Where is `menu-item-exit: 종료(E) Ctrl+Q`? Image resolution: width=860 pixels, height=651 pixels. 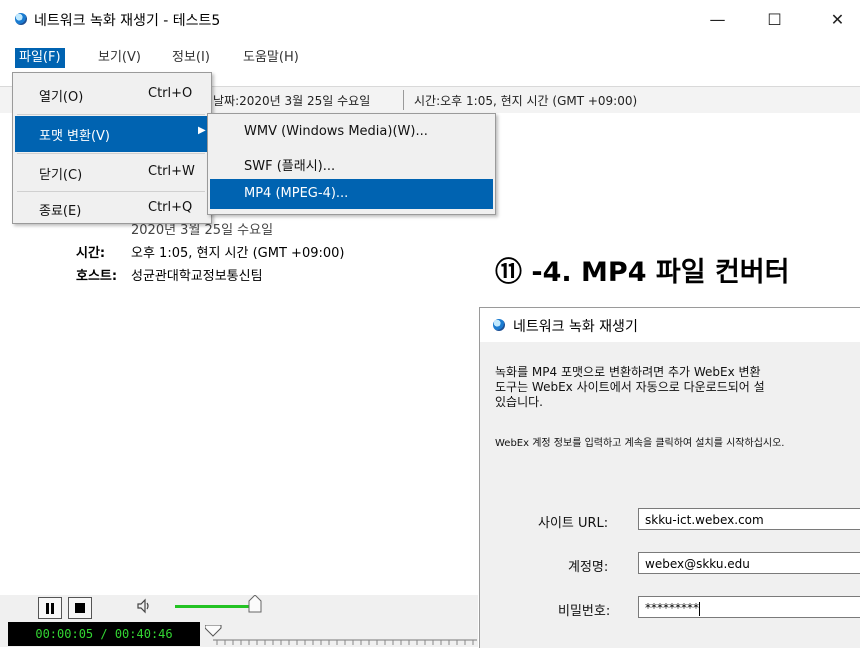 menu-item-exit: 종료(E) Ctrl+Q is located at coordinates (111, 209).